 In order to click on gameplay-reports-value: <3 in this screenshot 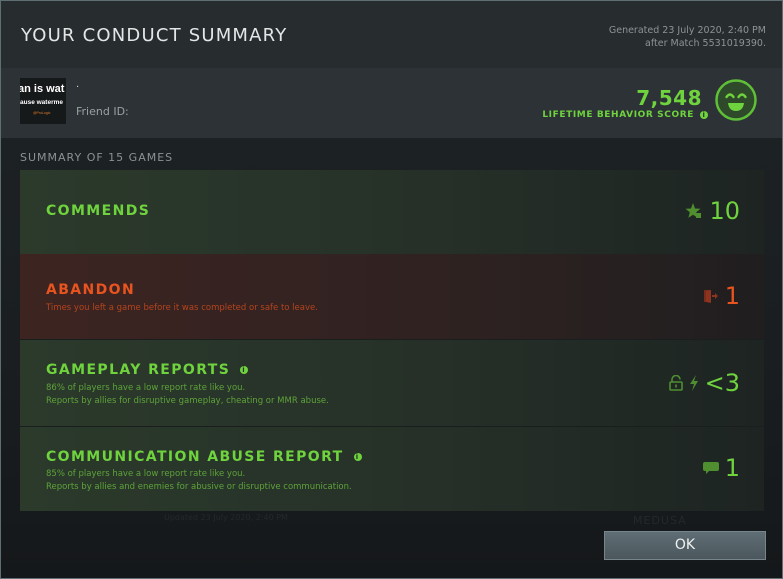, I will do `click(722, 383)`.